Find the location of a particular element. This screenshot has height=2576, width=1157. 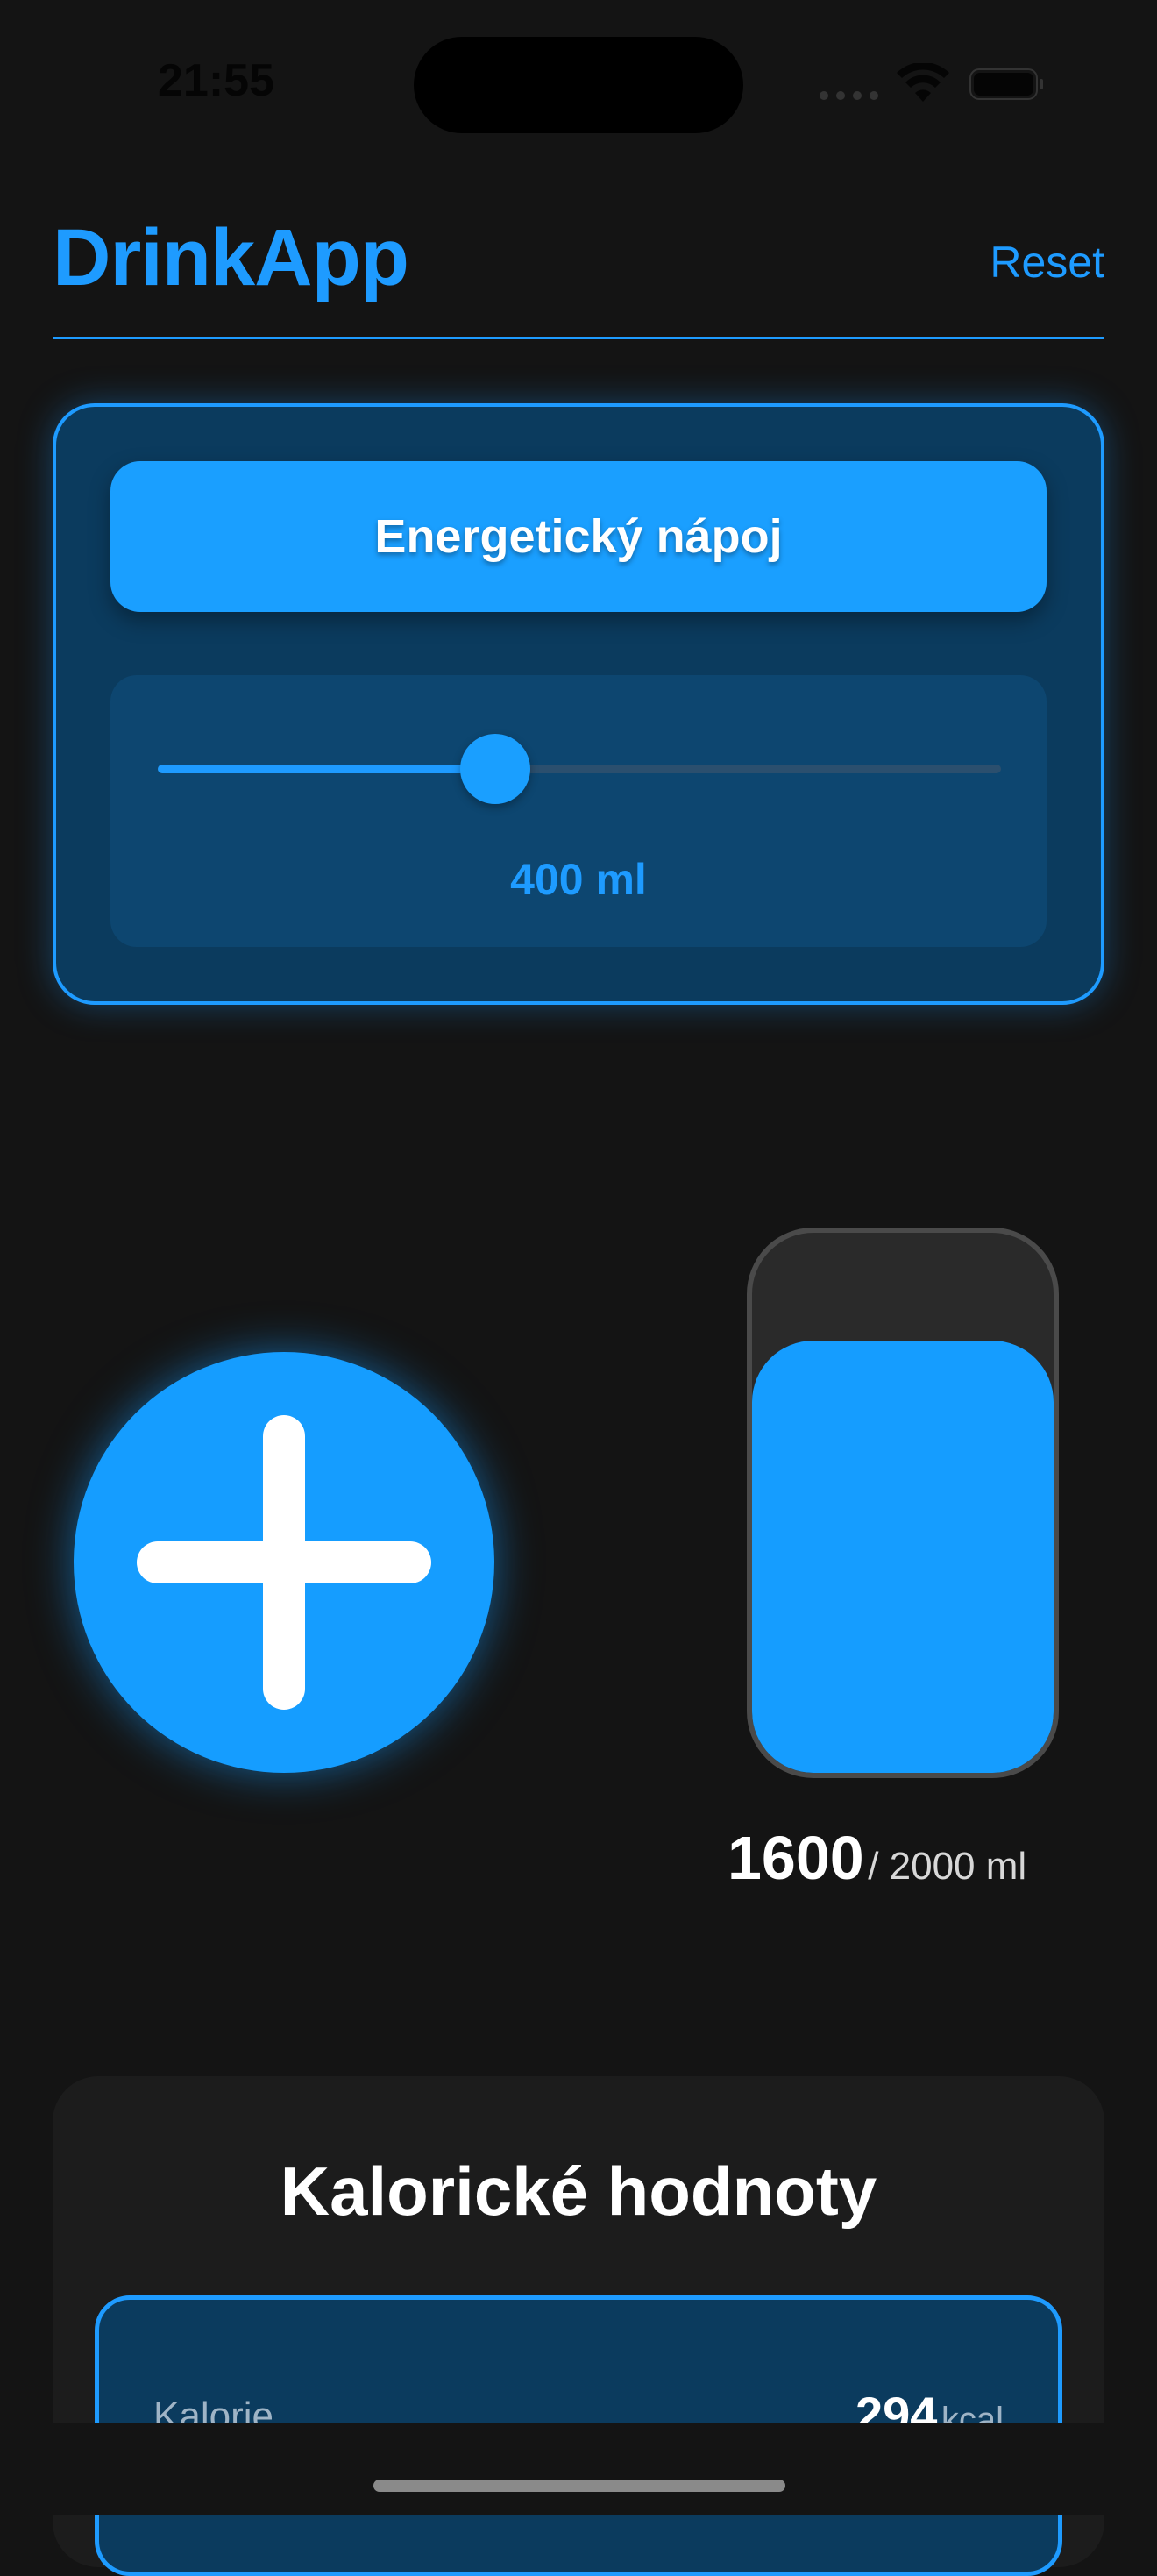

home-indicator is located at coordinates (579, 2486).